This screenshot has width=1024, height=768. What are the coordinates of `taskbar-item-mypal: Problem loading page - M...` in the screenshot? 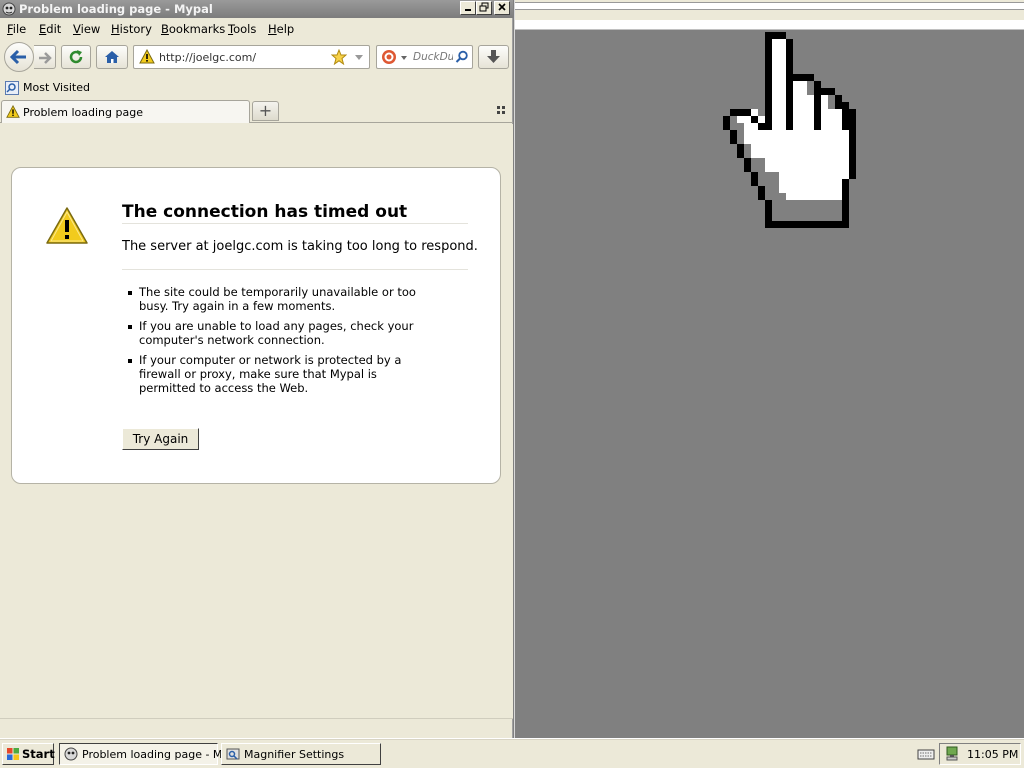 It's located at (146, 754).